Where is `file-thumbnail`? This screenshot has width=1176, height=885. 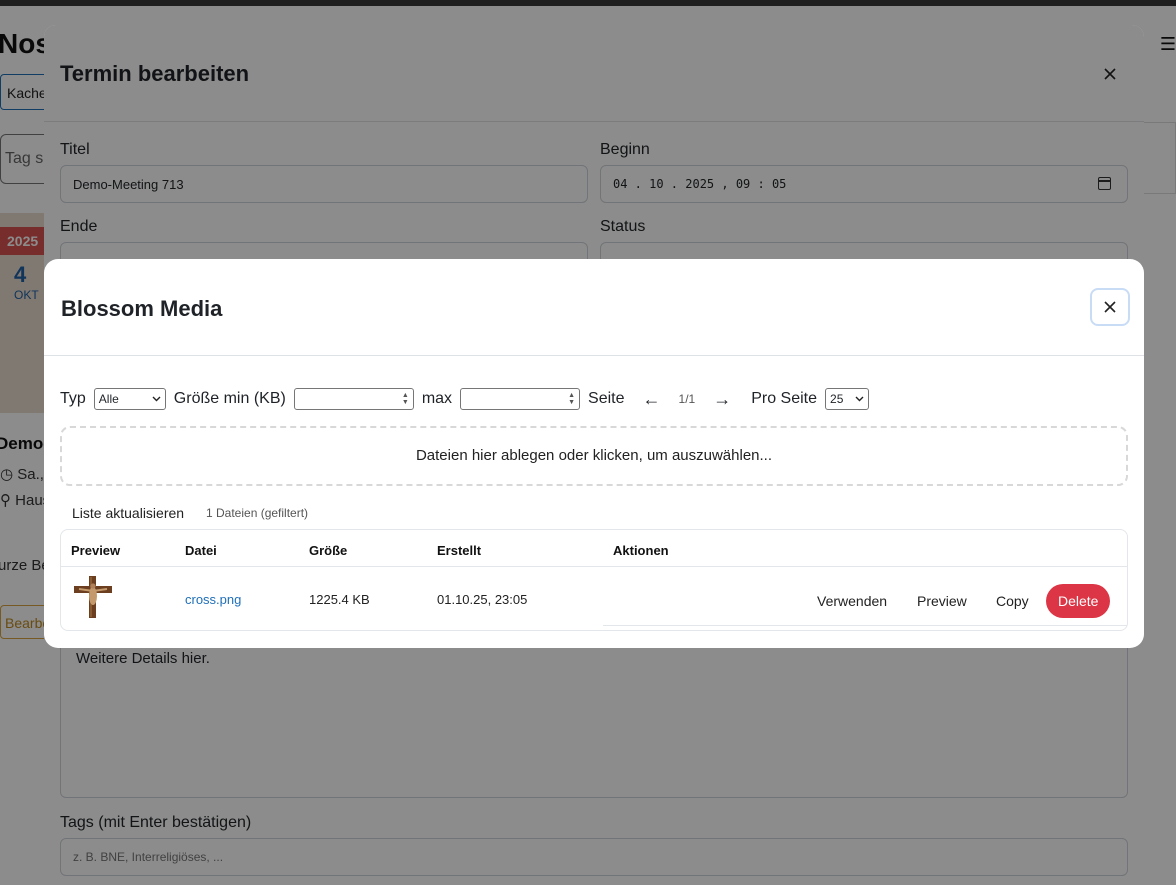
file-thumbnail is located at coordinates (93, 597).